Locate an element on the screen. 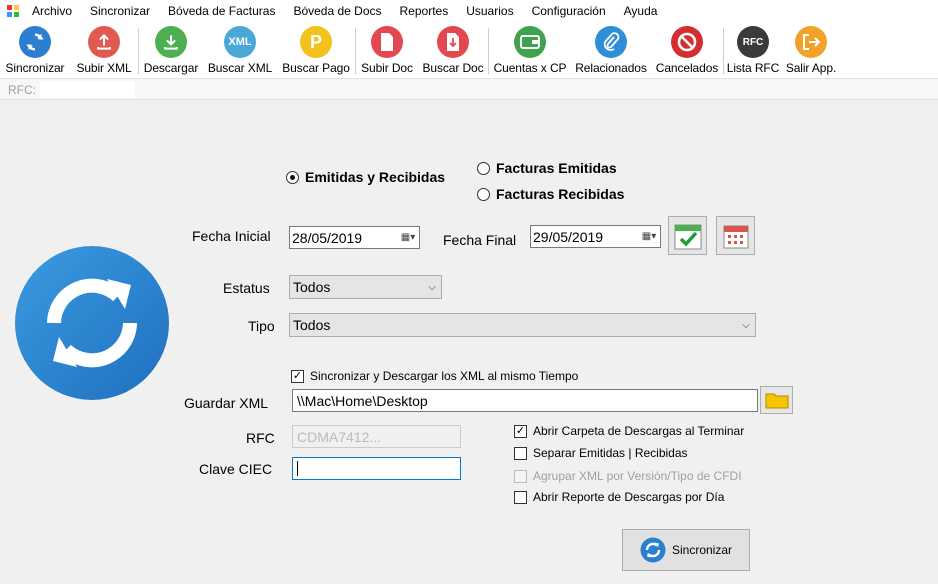 The height and width of the screenshot is (584, 938). checkbox-disabled-icon is located at coordinates (520, 476).